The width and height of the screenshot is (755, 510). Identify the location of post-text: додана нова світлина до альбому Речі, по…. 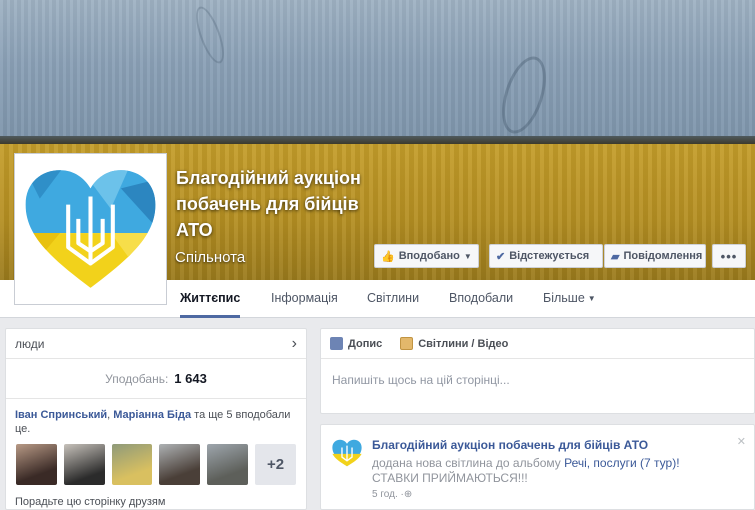
(542, 471).